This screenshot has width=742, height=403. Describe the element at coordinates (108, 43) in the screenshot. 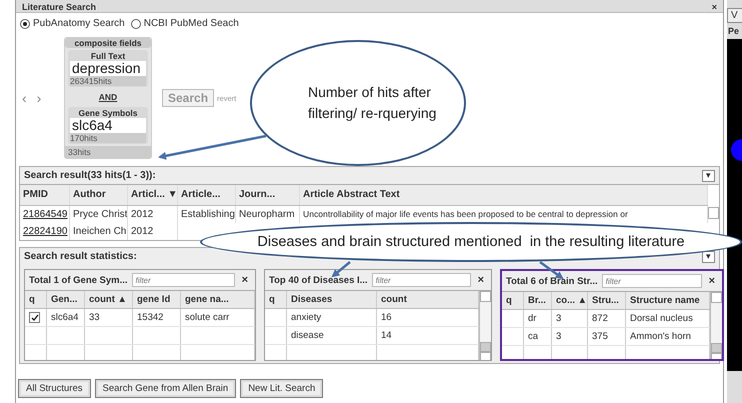

I see `group-header: composite fields` at that location.